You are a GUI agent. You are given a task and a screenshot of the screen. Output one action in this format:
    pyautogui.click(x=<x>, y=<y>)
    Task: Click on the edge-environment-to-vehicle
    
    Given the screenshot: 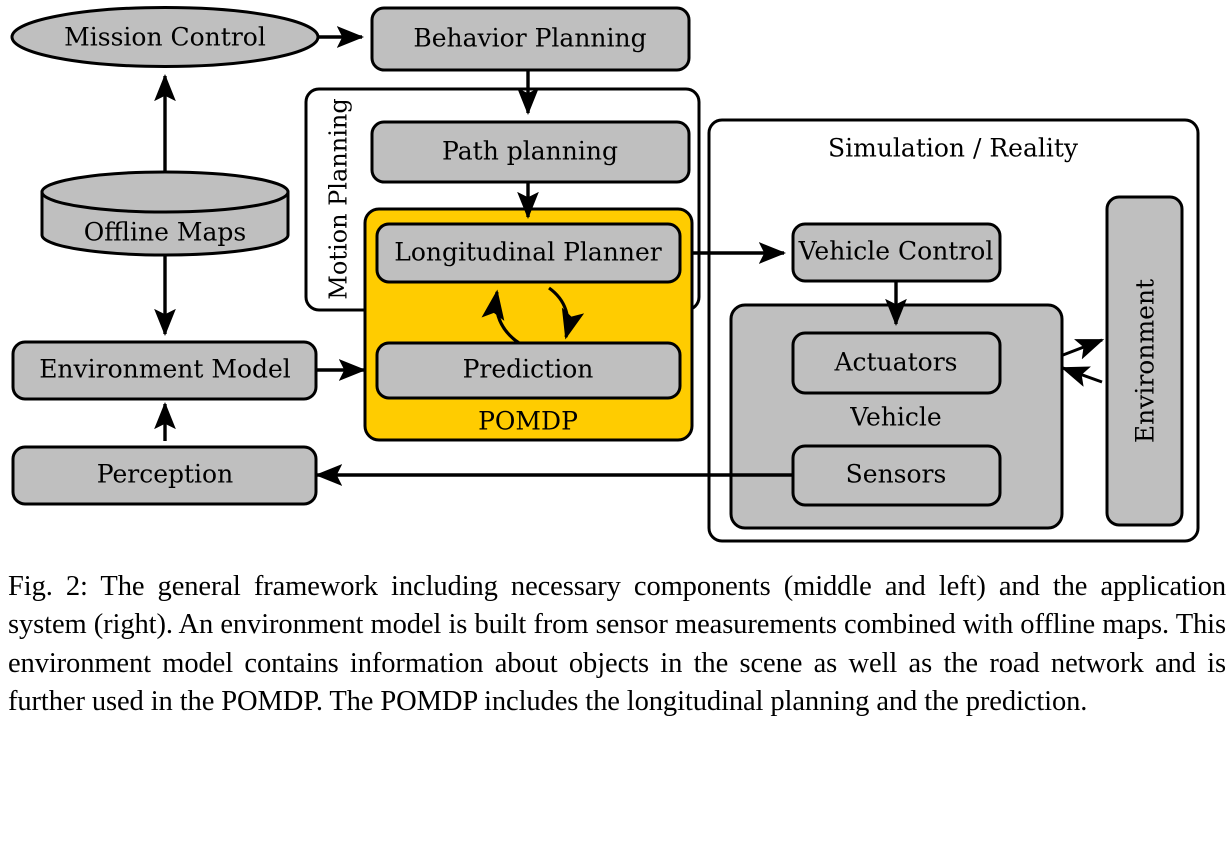 What is the action you would take?
    pyautogui.click(x=1081, y=376)
    